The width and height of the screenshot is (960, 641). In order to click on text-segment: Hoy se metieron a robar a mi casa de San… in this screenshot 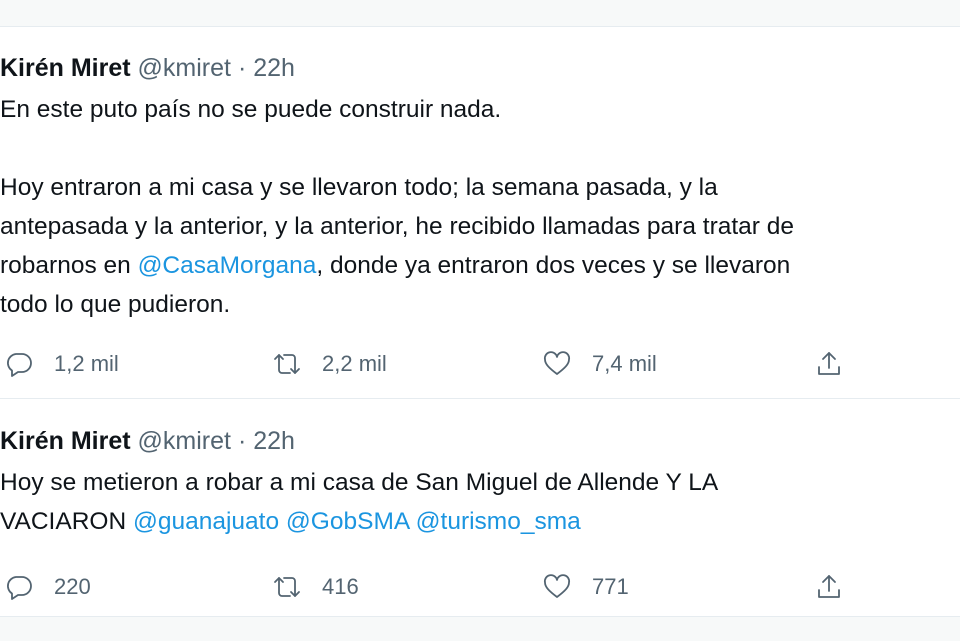, I will do `click(359, 482)`.